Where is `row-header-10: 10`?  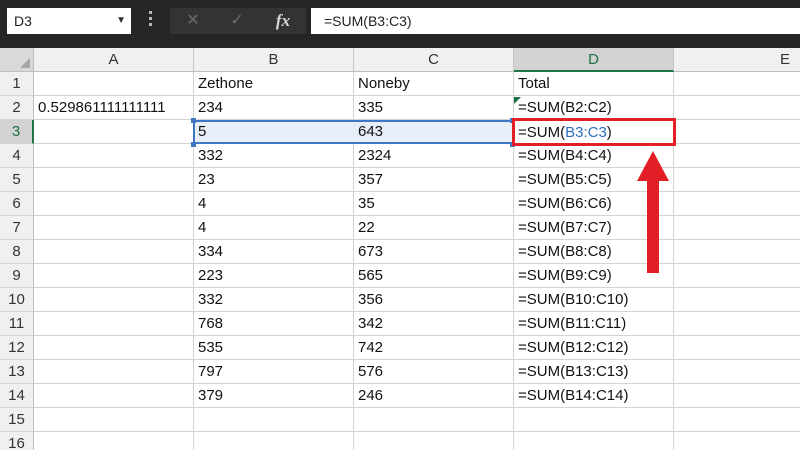 row-header-10: 10 is located at coordinates (17, 300).